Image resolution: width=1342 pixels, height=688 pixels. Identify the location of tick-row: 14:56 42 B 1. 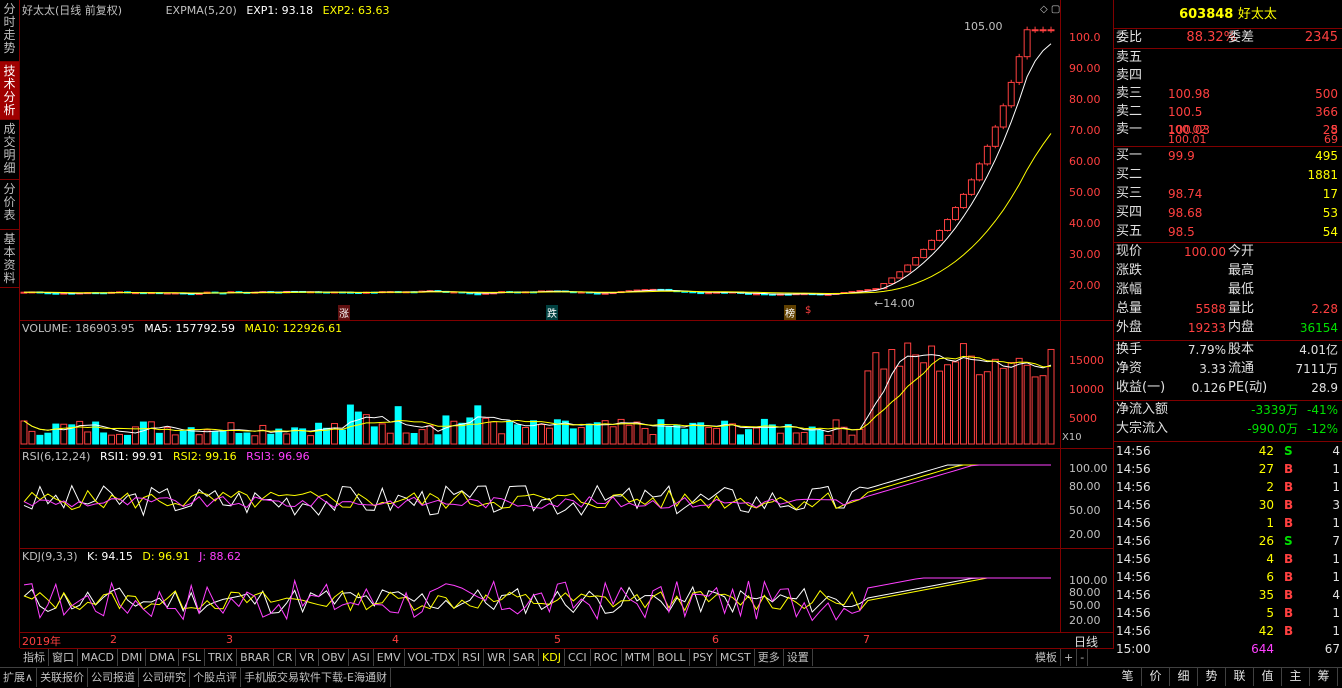
(1228, 631).